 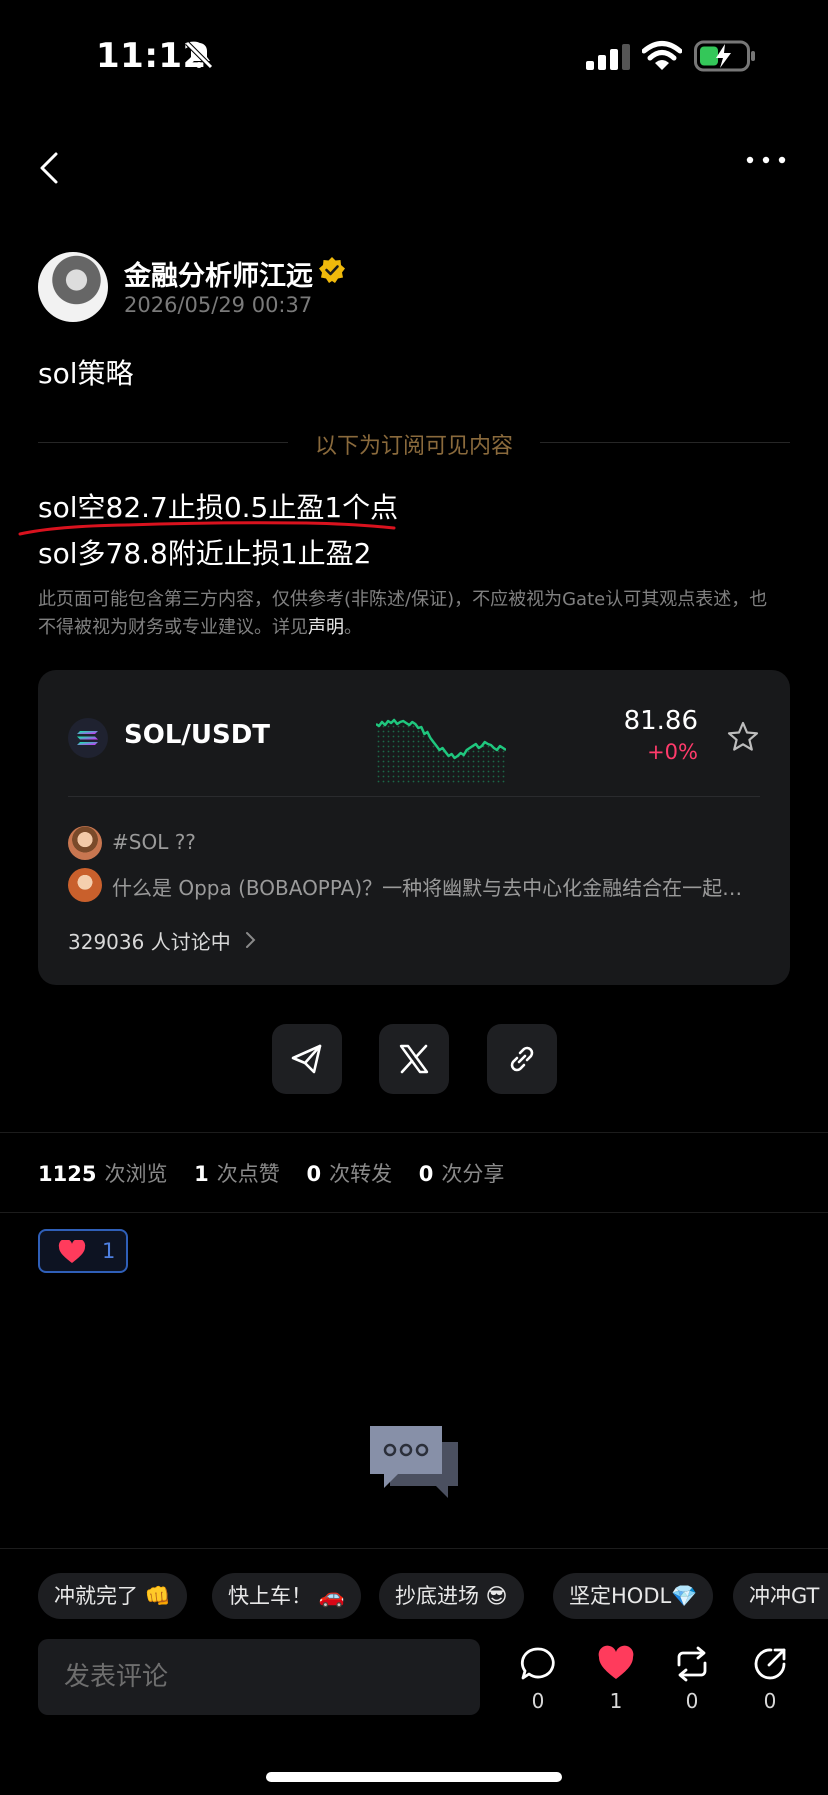 I want to click on heart-reaction-chip: 1, so click(x=83, y=1251).